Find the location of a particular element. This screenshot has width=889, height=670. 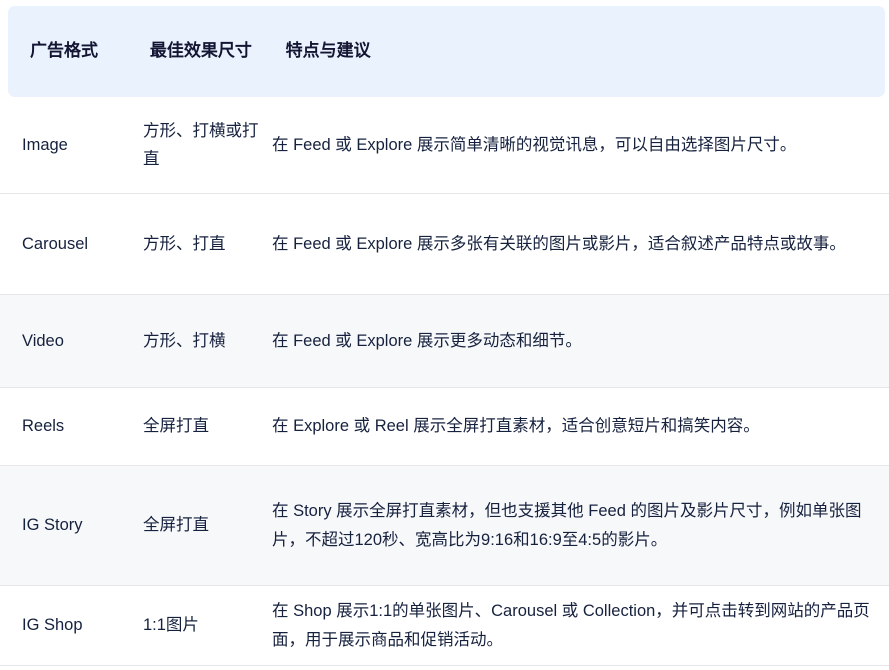

cell-notes: 在 Explore 或 Reel 展示全屏打直素材，适合创意短片和搞笑内容。 is located at coordinates (516, 426).